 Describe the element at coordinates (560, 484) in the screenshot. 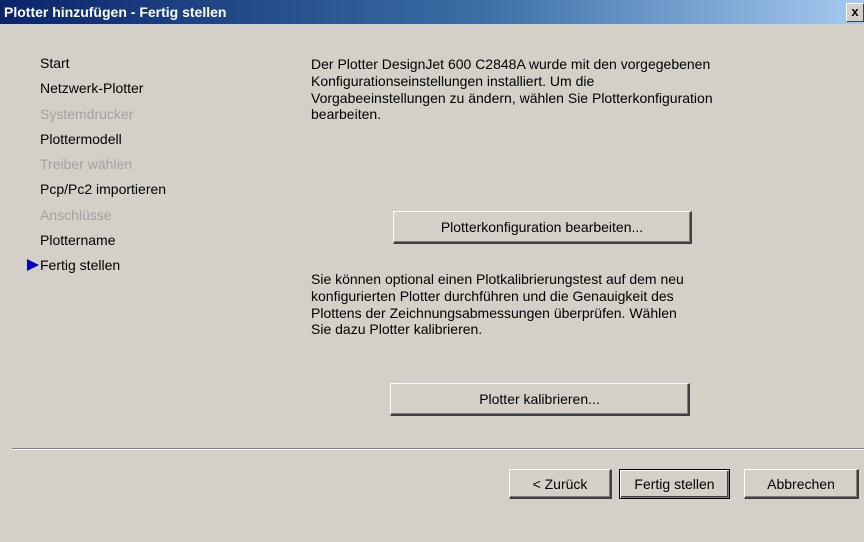

I see `back-button: < Zurück` at that location.